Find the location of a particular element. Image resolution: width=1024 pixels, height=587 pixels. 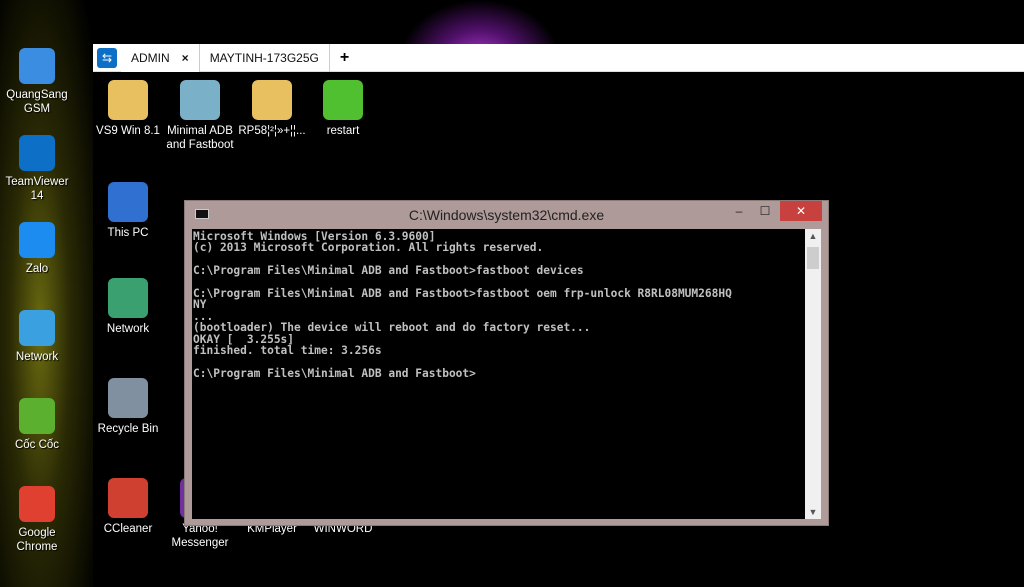

icon-label: Yahoo! Messenger is located at coordinates (200, 536).